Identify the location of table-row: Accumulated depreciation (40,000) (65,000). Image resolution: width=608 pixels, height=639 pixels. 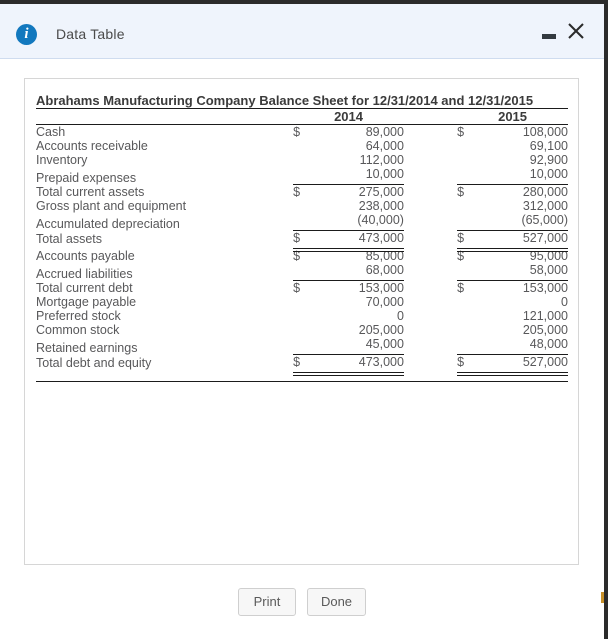
(302, 222).